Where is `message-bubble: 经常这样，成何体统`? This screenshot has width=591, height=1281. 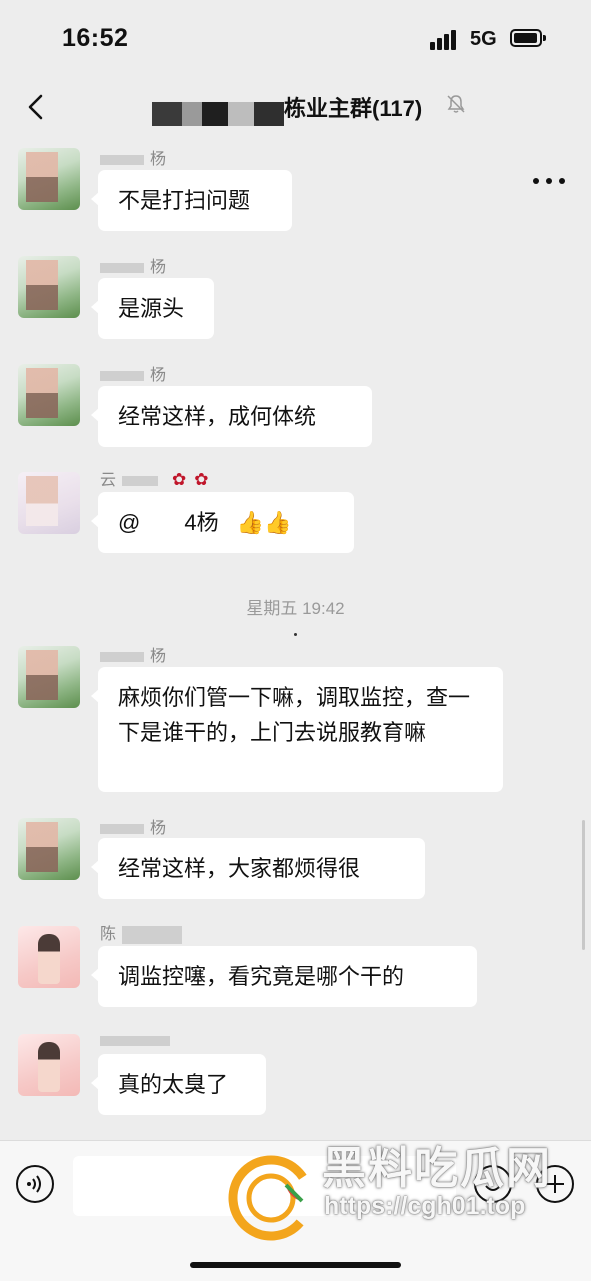
message-bubble: 经常这样，成何体统 is located at coordinates (231, 416).